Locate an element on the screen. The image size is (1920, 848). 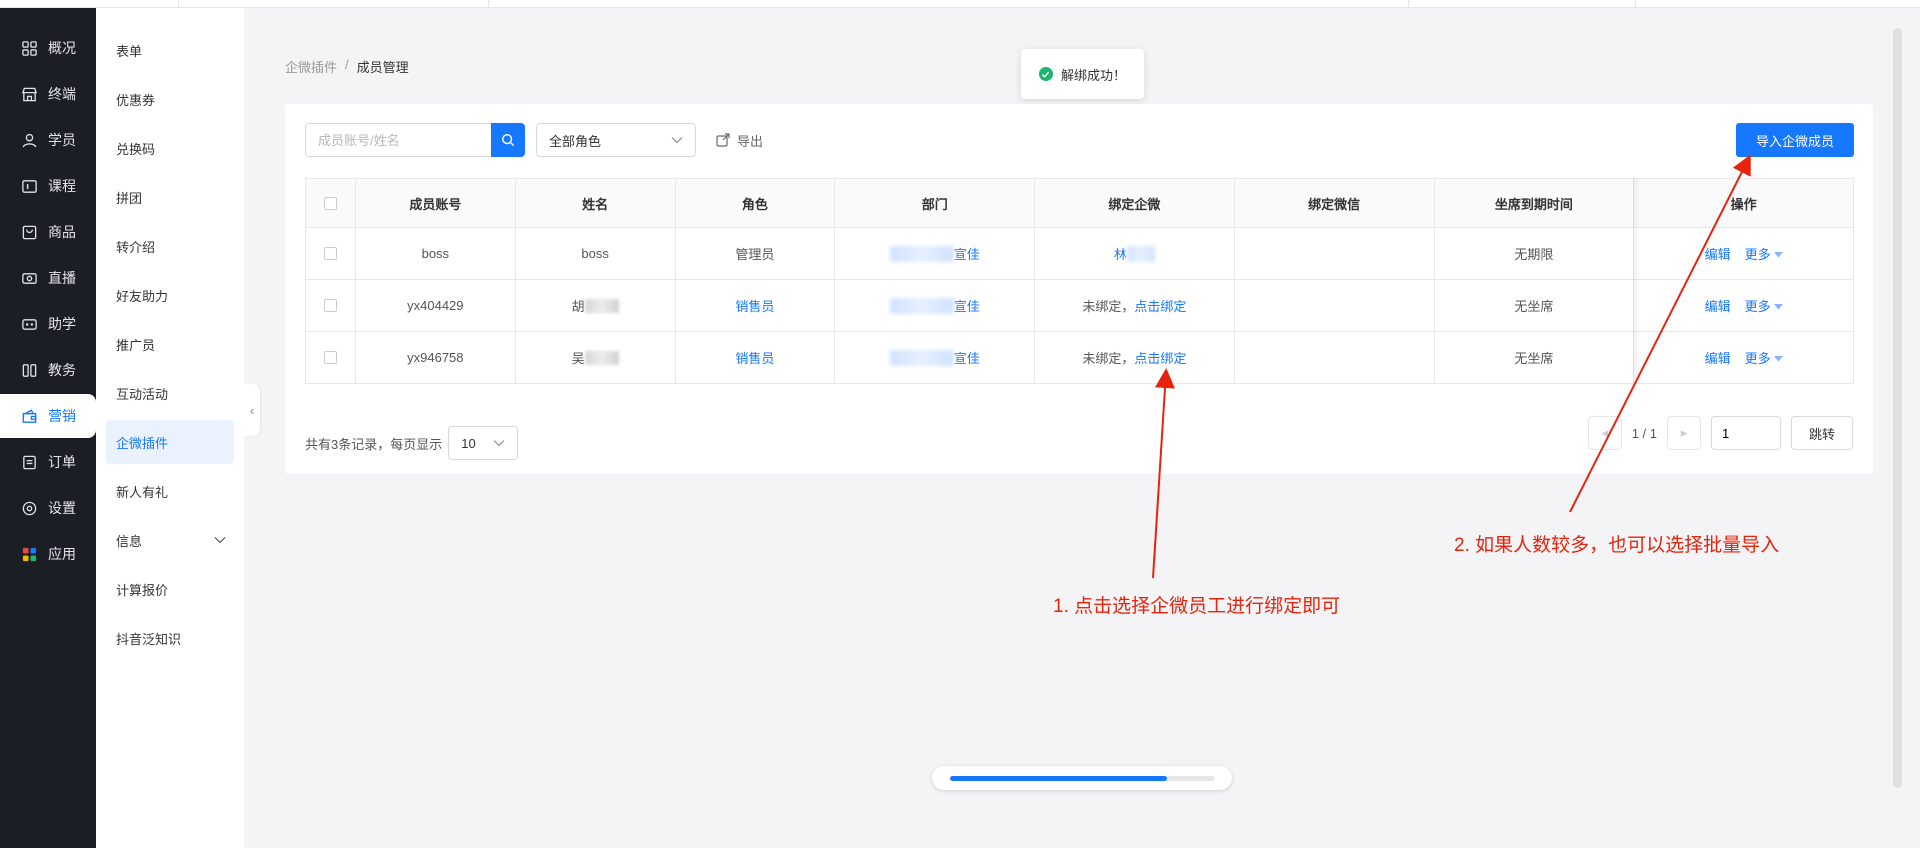
nav-item-assist: 助学 is located at coordinates (48, 324).